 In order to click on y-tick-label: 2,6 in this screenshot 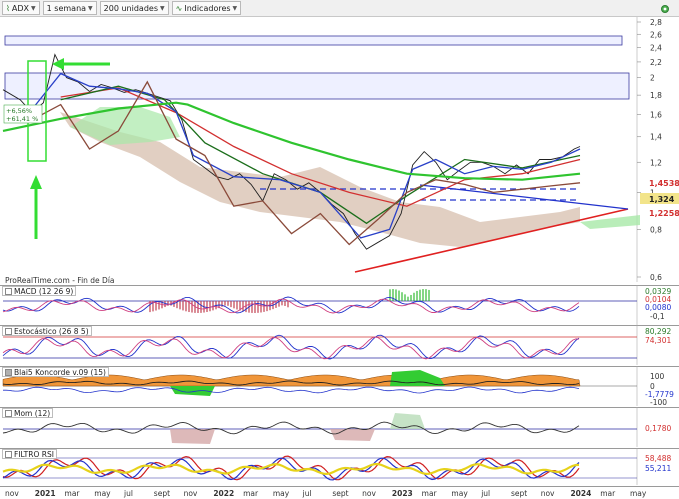, I will do `click(656, 34)`.